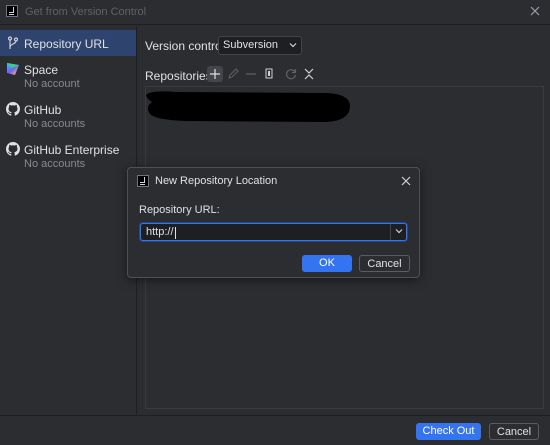 The width and height of the screenshot is (550, 445). I want to click on copy-icon, so click(269, 74).